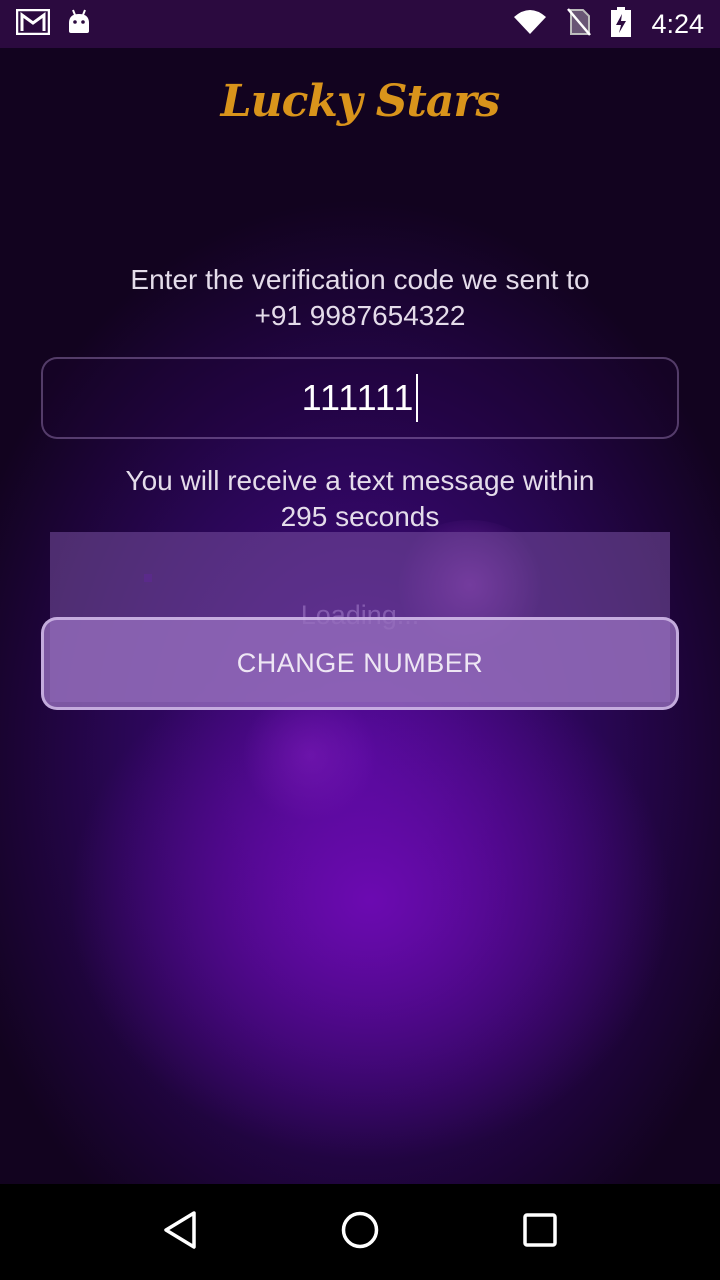  Describe the element at coordinates (79, 24) in the screenshot. I see `android-icon` at that location.